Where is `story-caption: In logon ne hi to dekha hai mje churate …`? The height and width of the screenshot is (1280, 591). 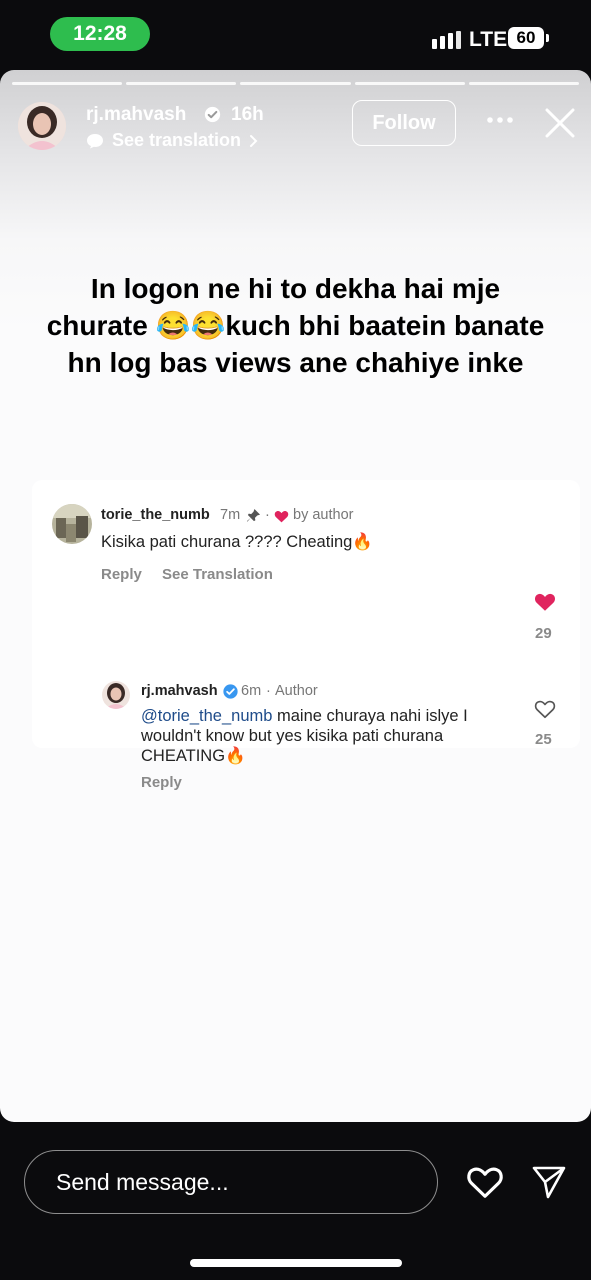 story-caption: In logon ne hi to dekha hai mje churate … is located at coordinates (295, 325).